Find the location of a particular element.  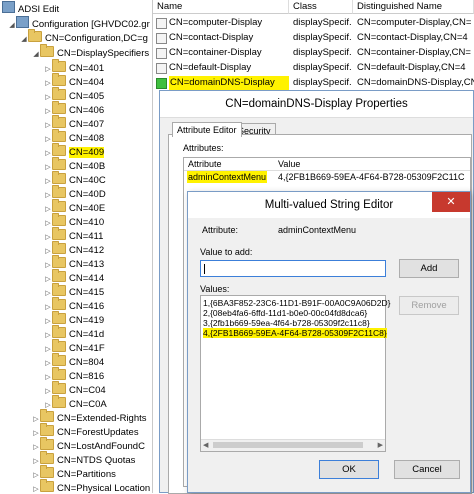

tree-display-specifiers: ◢ CN=DisplaySpecifiers is located at coordinates (90, 52).